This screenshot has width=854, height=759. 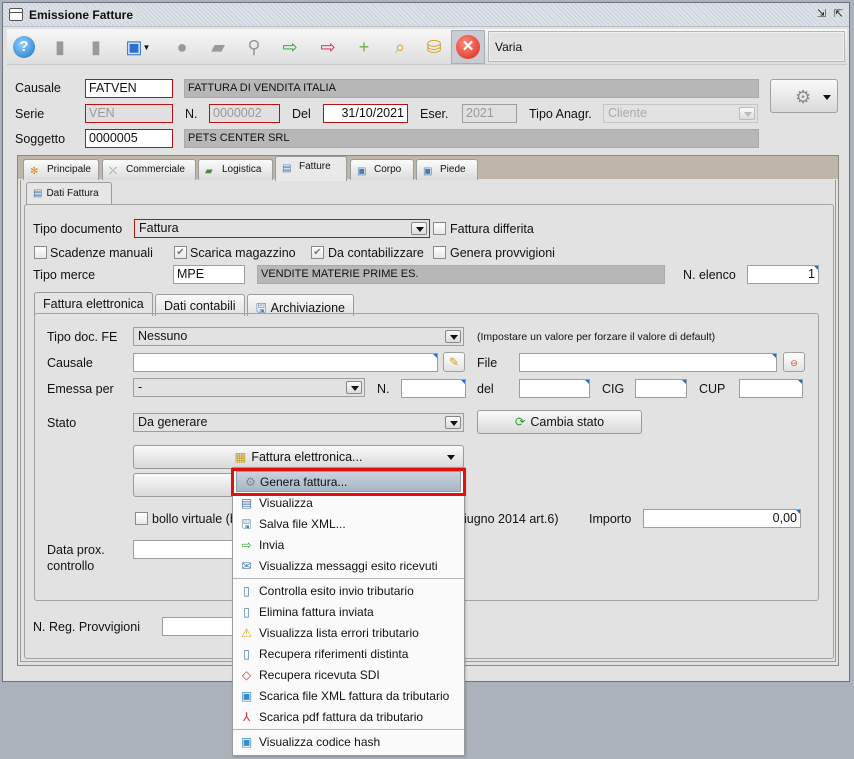 I want to click on tipo-anagrafica-label: Tipo Anagr., so click(x=560, y=114).